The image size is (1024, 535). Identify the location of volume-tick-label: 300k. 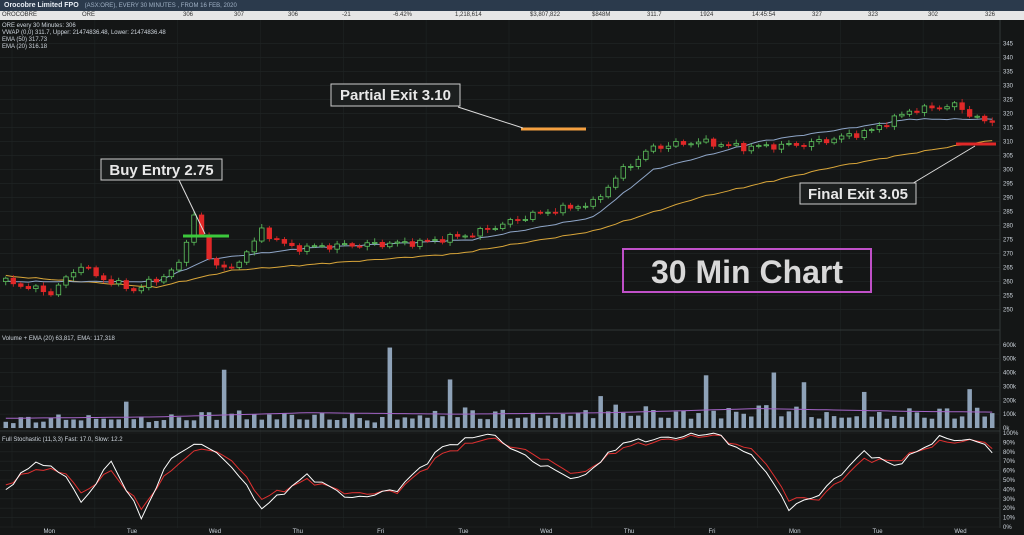
(1010, 387).